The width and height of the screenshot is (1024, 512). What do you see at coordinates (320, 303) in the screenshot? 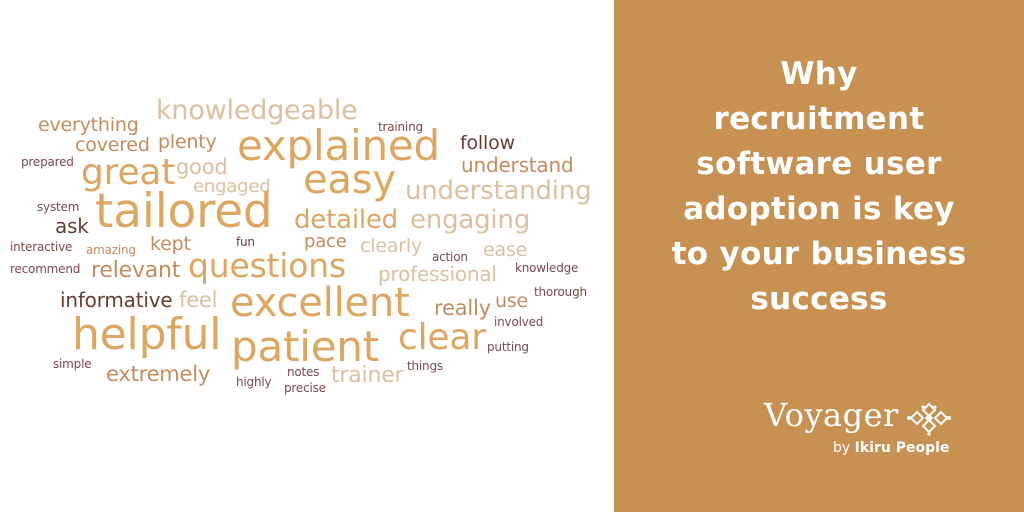
I see `cloud-word: excellent` at bounding box center [320, 303].